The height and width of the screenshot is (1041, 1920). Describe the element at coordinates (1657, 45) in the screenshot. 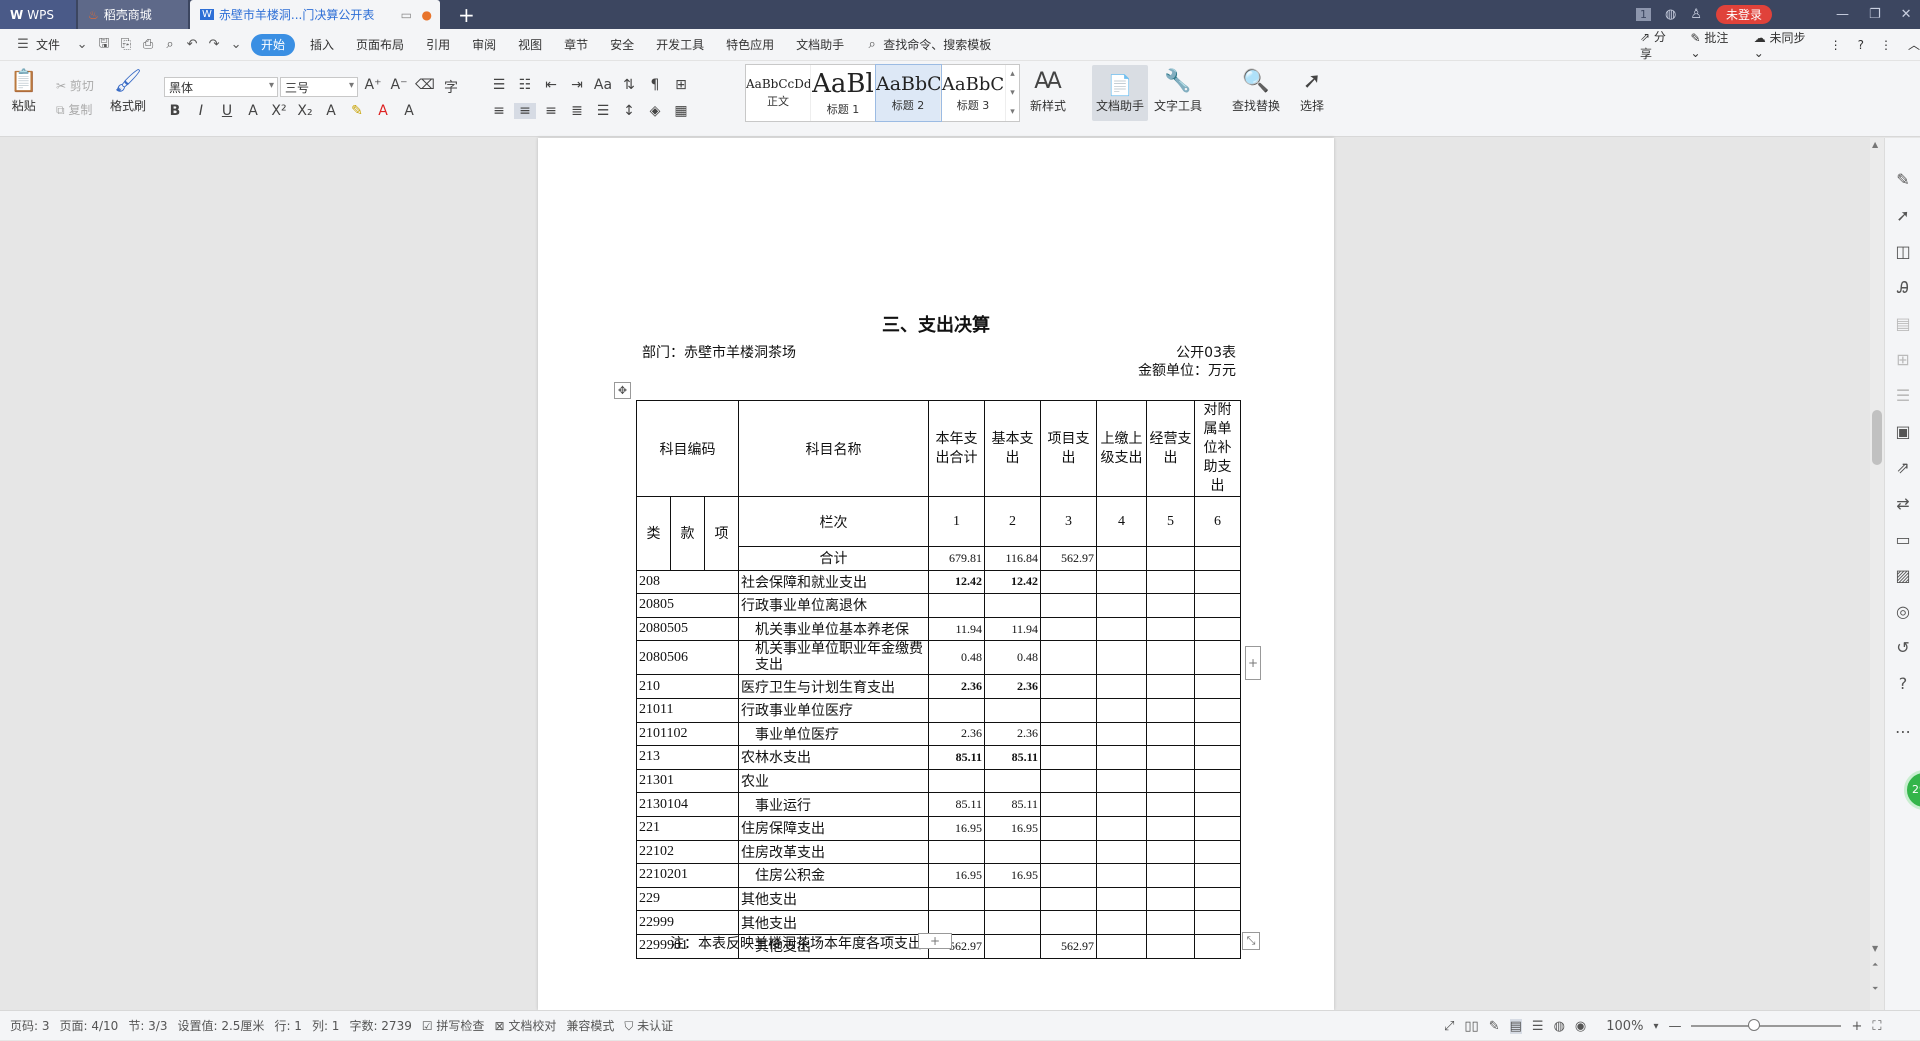

I see `share-button: ⇗ 分享` at that location.